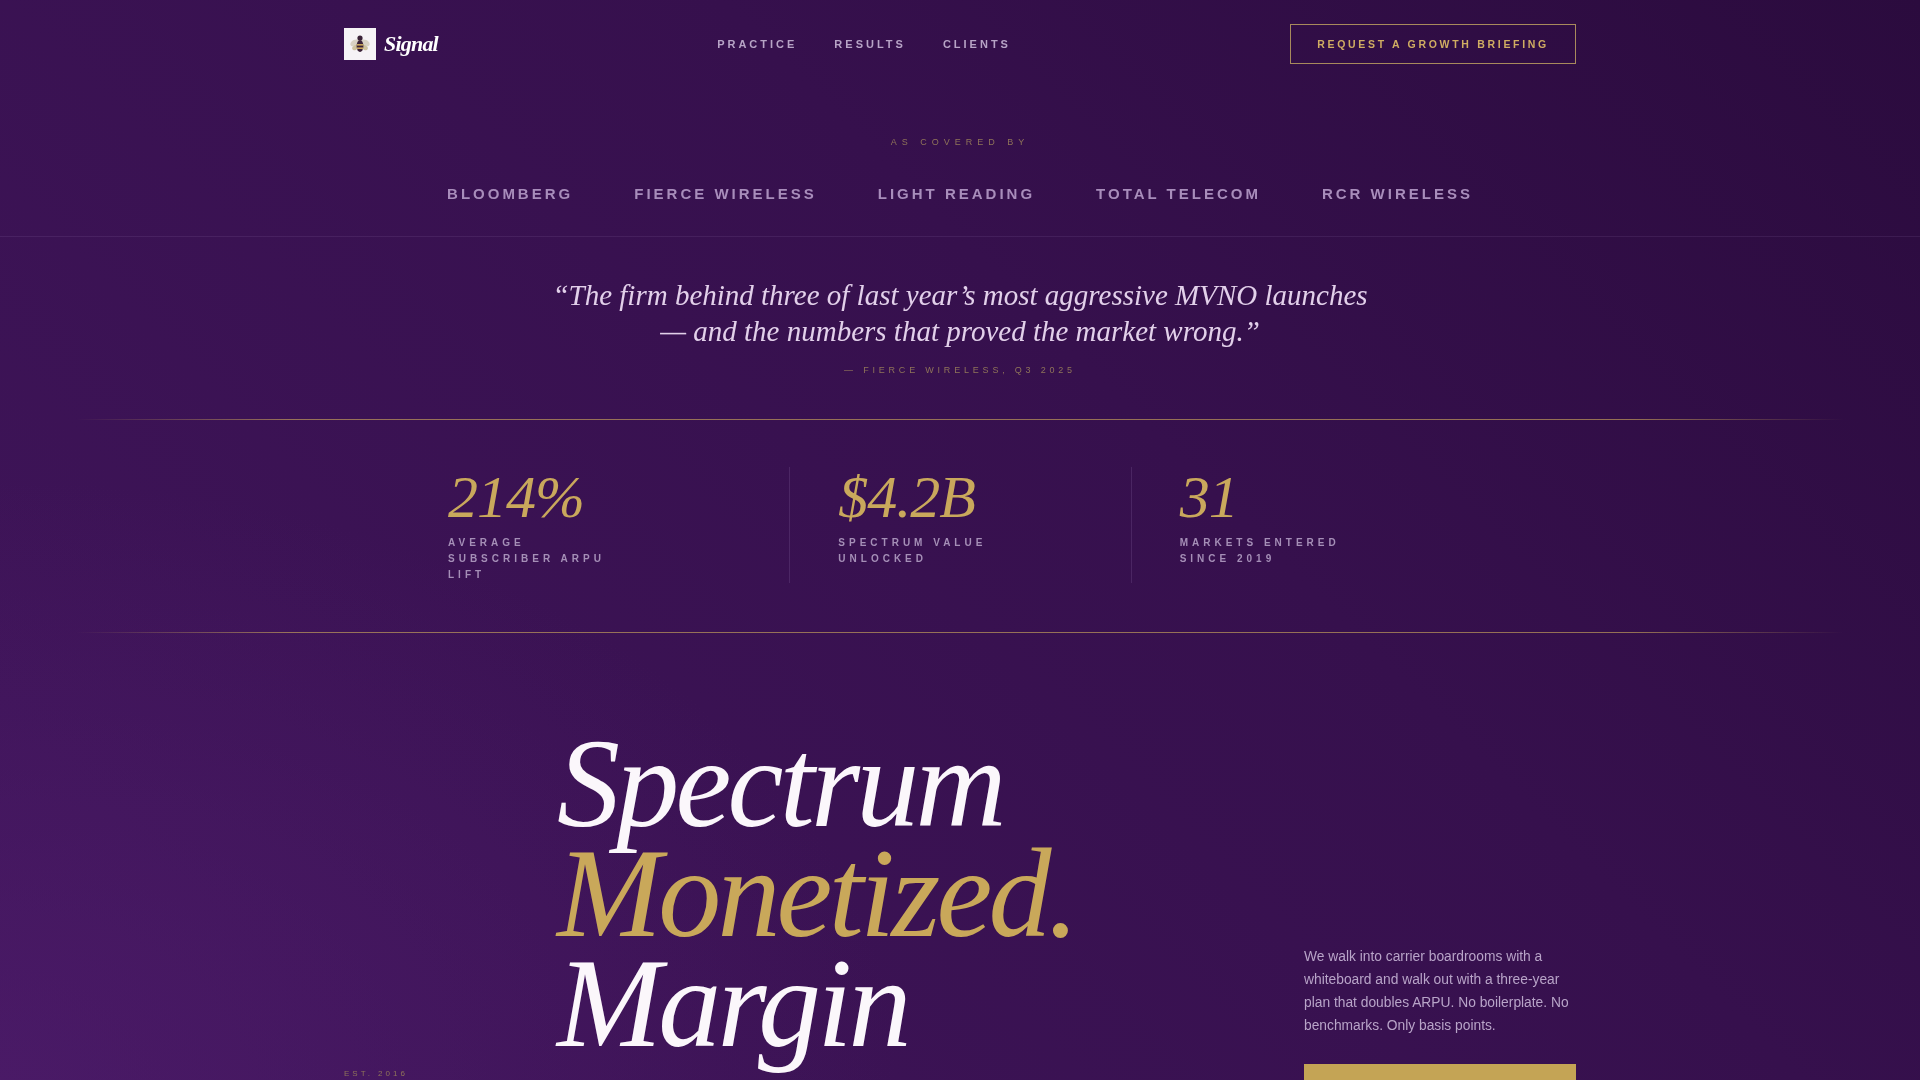 The width and height of the screenshot is (1920, 1080). Describe the element at coordinates (956, 194) in the screenshot. I see `press-outlet-name: LIGHT READING` at that location.